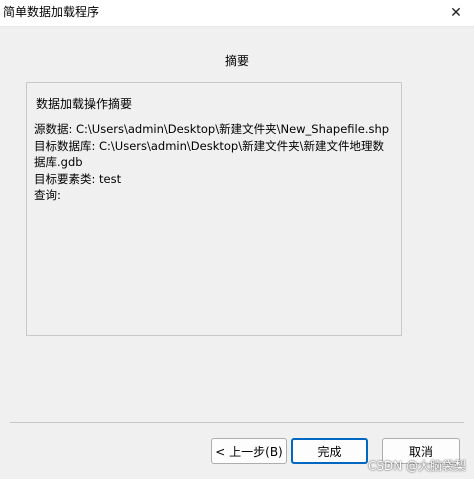 The image size is (474, 479). What do you see at coordinates (456, 13) in the screenshot?
I see `close-icon: ✕` at bounding box center [456, 13].